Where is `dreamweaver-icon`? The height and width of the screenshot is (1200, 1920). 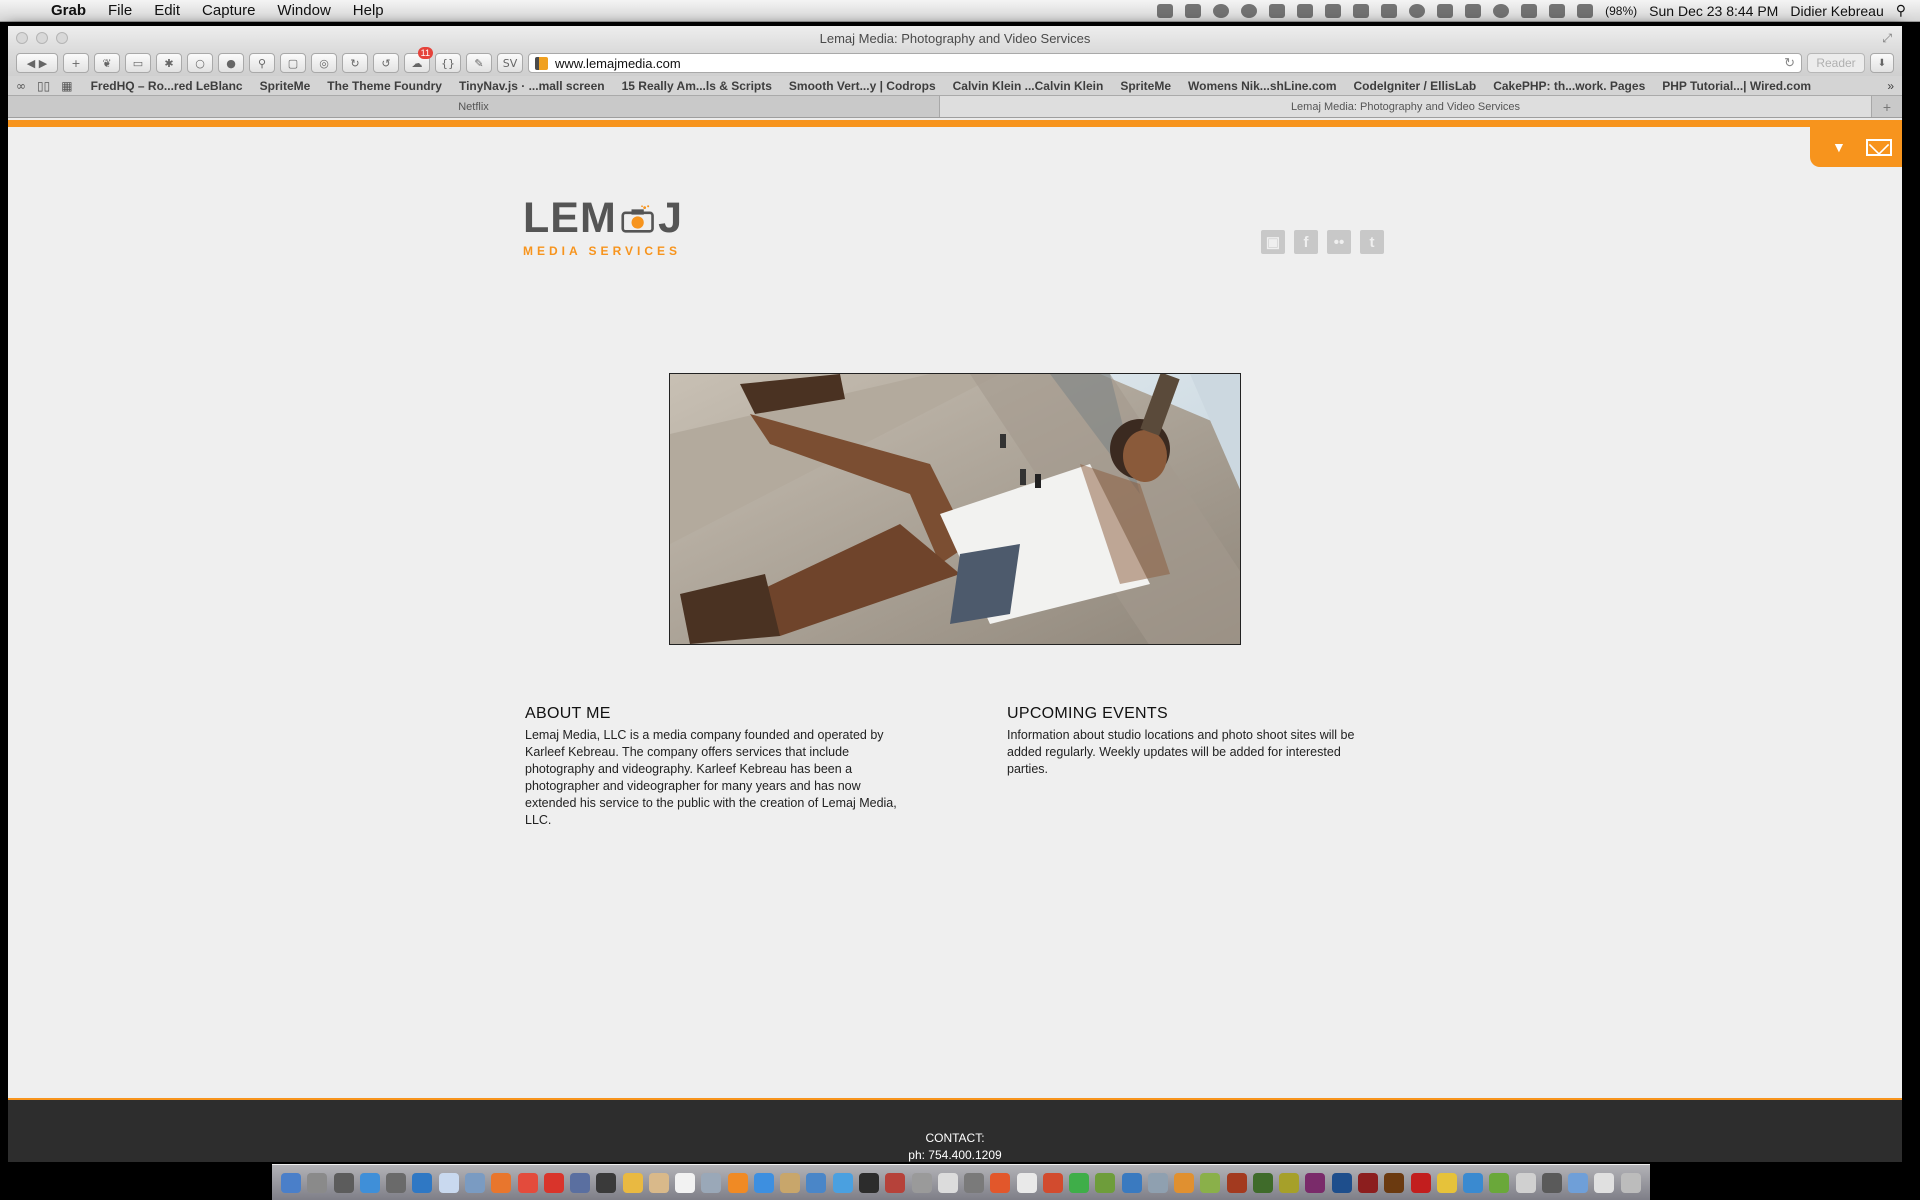
dreamweaver-icon is located at coordinates (1262, 1182).